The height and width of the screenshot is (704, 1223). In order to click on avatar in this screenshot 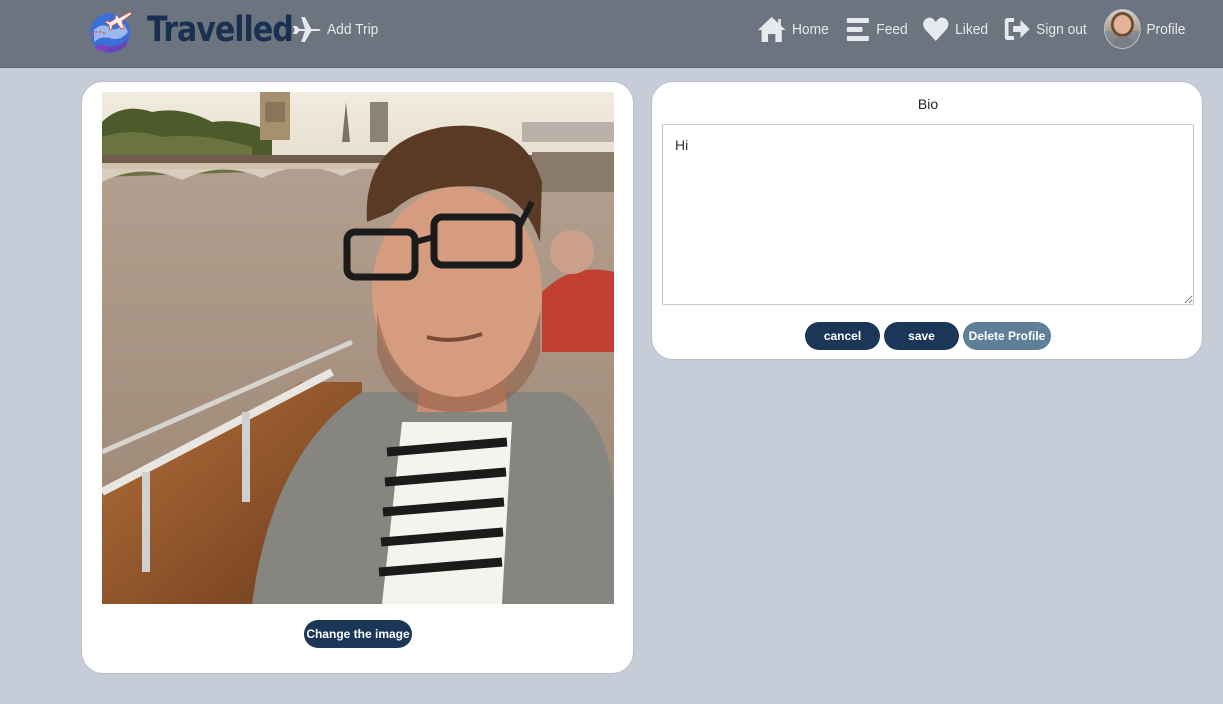, I will do `click(1122, 29)`.